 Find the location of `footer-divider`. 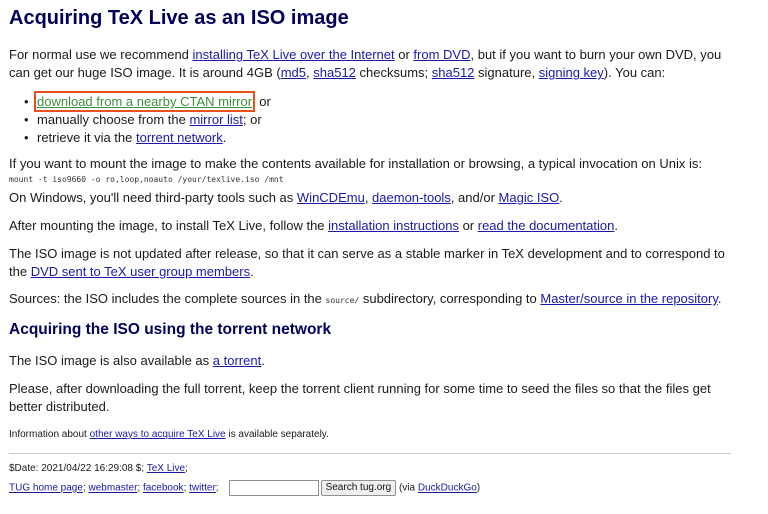

footer-divider is located at coordinates (370, 453).